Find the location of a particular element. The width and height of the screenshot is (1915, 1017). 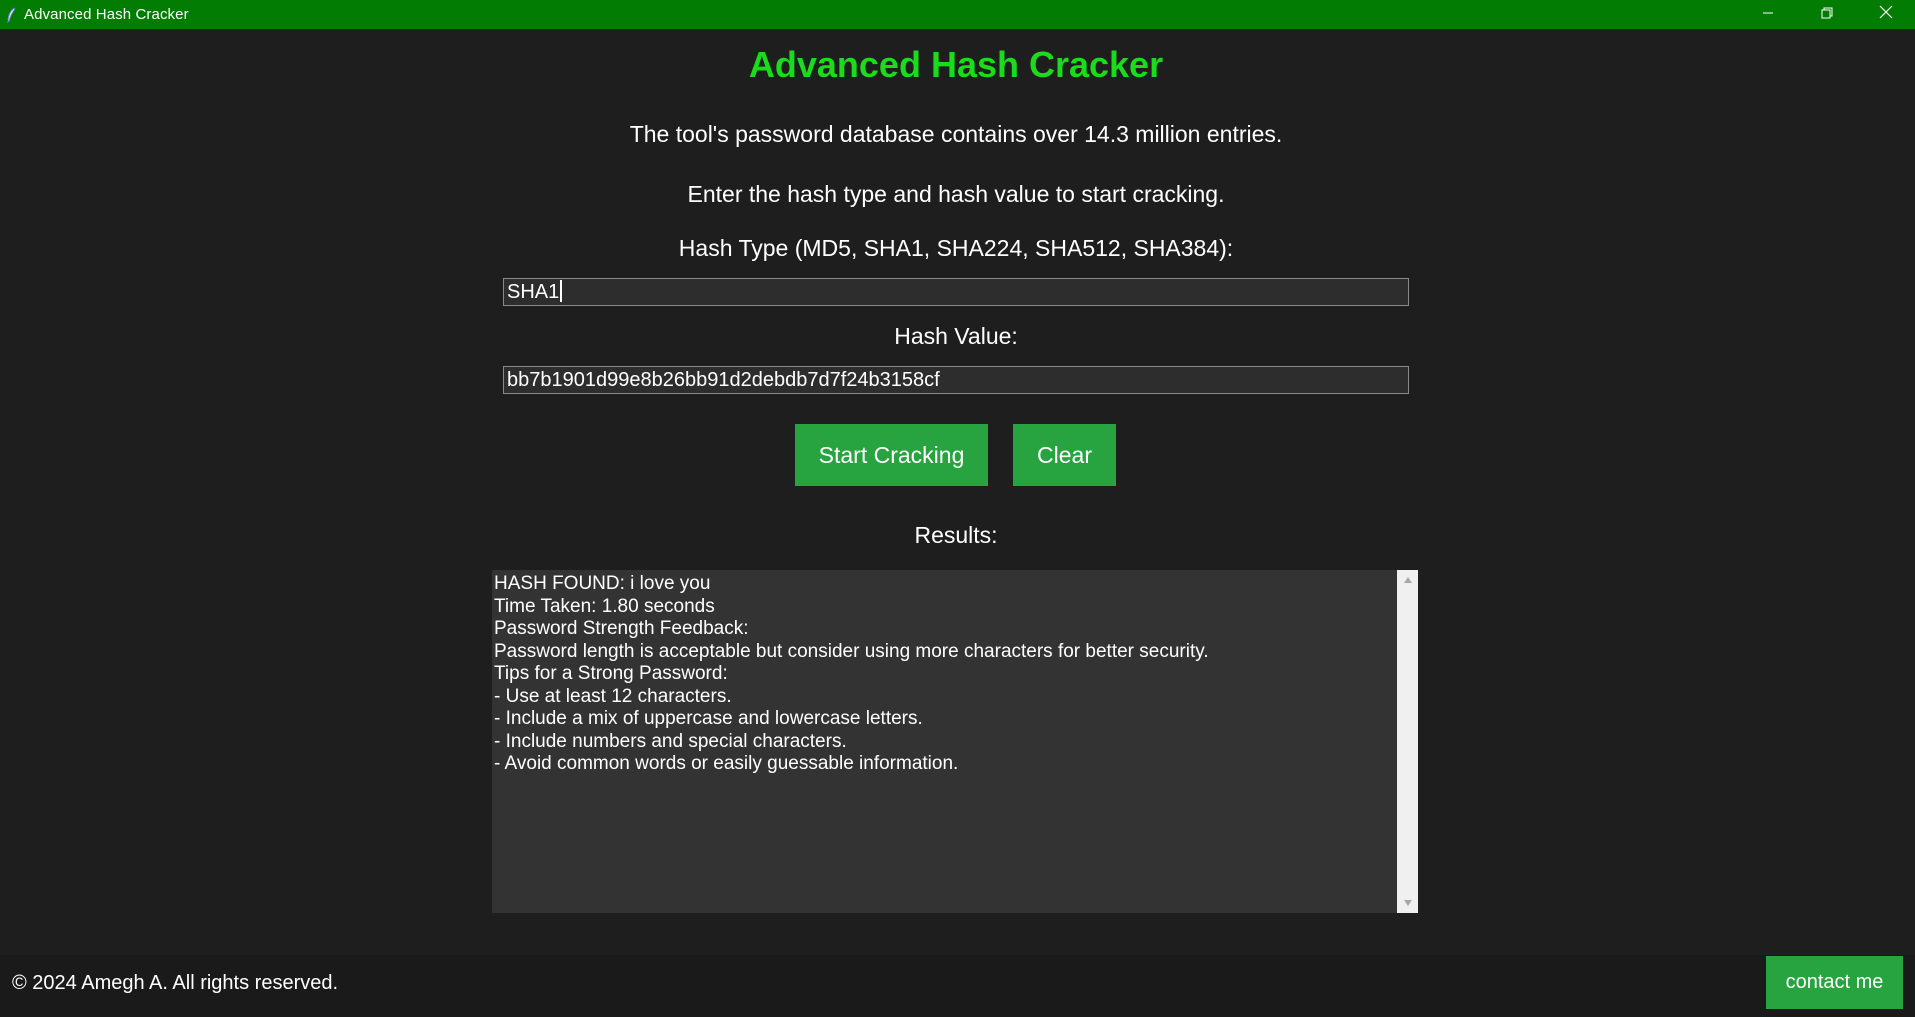

result-line: - Use at least 12 characters. is located at coordinates (613, 696).